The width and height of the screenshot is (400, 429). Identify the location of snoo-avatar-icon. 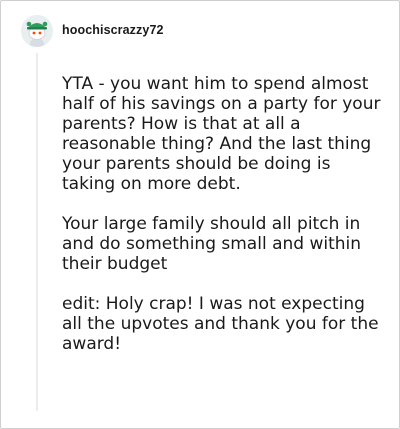
(37, 31).